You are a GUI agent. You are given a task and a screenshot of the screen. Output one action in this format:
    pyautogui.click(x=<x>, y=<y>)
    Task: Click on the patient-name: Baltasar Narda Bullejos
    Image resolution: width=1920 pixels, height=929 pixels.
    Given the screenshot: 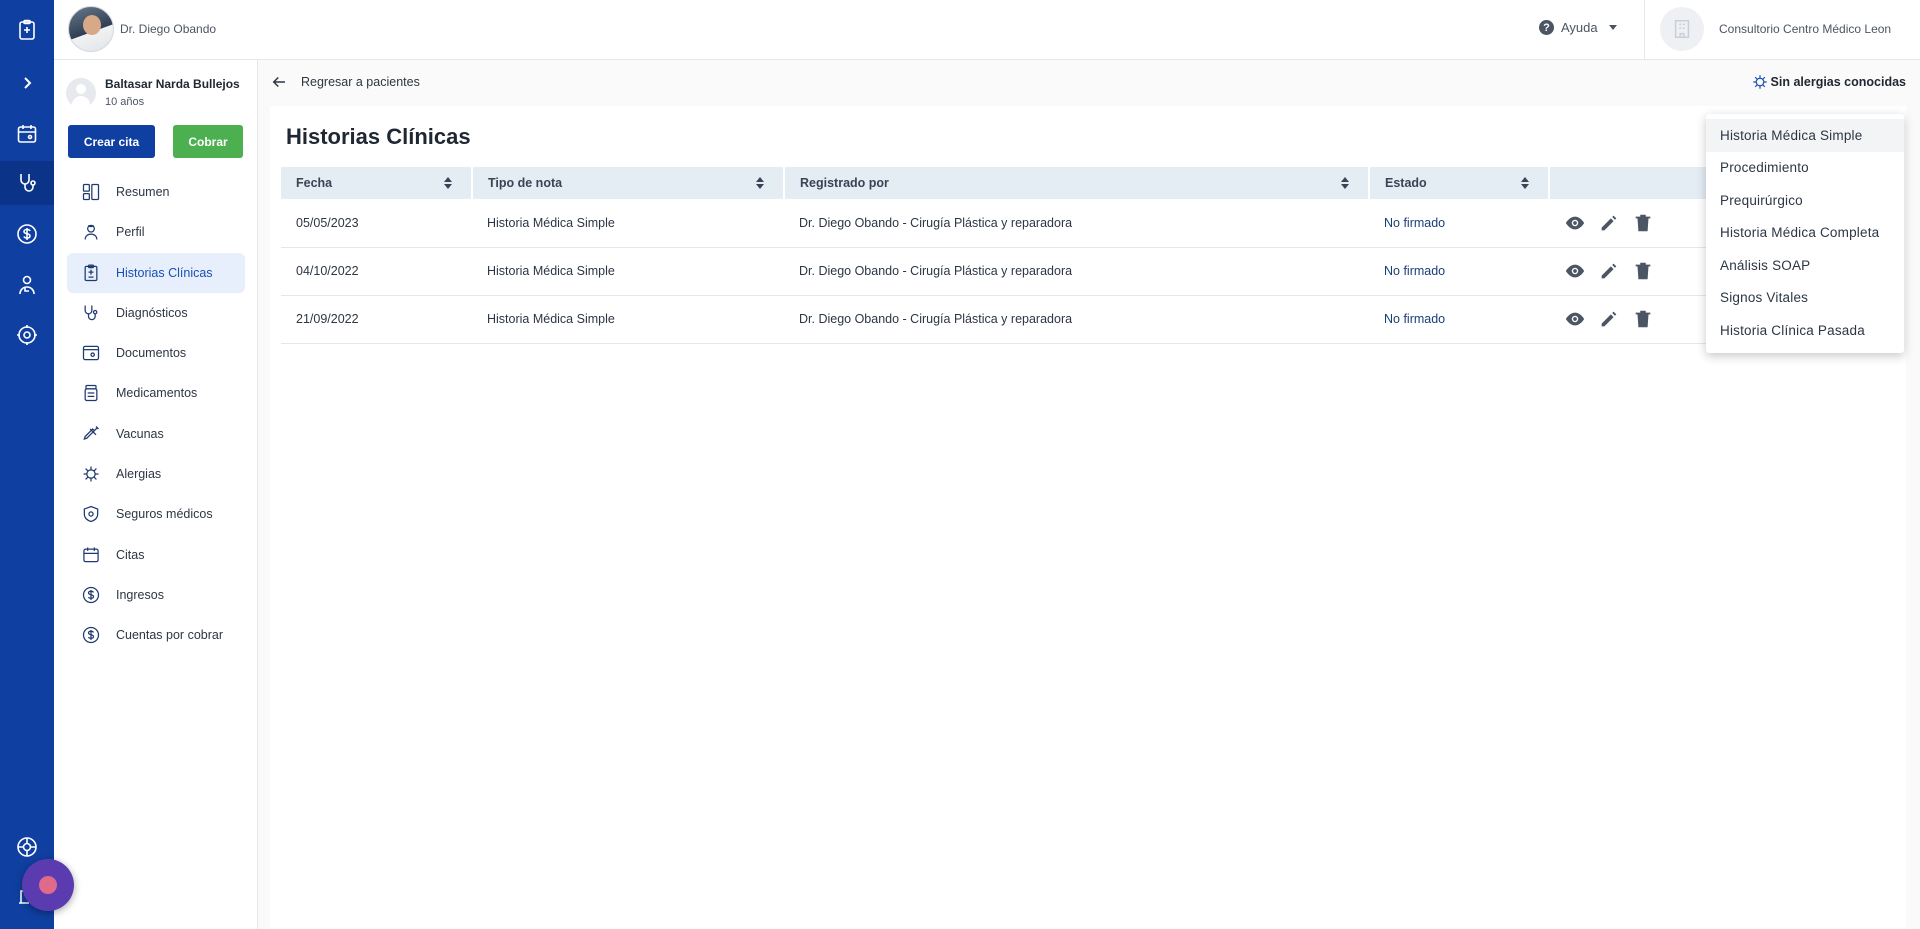 What is the action you would take?
    pyautogui.click(x=172, y=84)
    